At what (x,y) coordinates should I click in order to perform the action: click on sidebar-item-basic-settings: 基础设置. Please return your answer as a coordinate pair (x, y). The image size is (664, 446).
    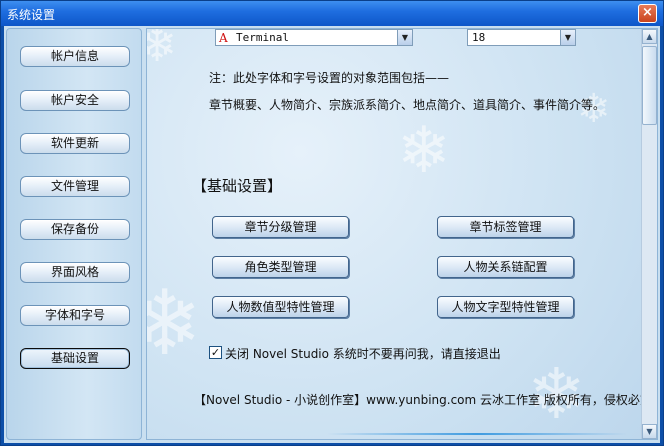
    Looking at the image, I should click on (75, 358).